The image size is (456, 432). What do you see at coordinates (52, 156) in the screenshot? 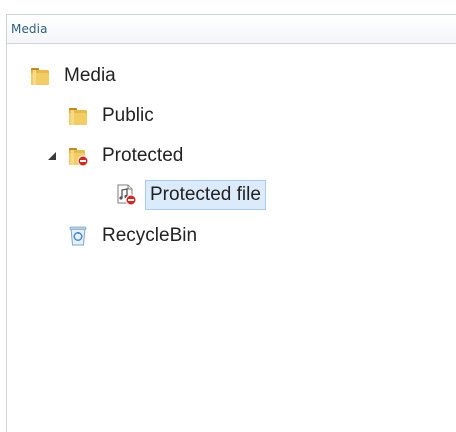
I see `expand-toggle-icon` at bounding box center [52, 156].